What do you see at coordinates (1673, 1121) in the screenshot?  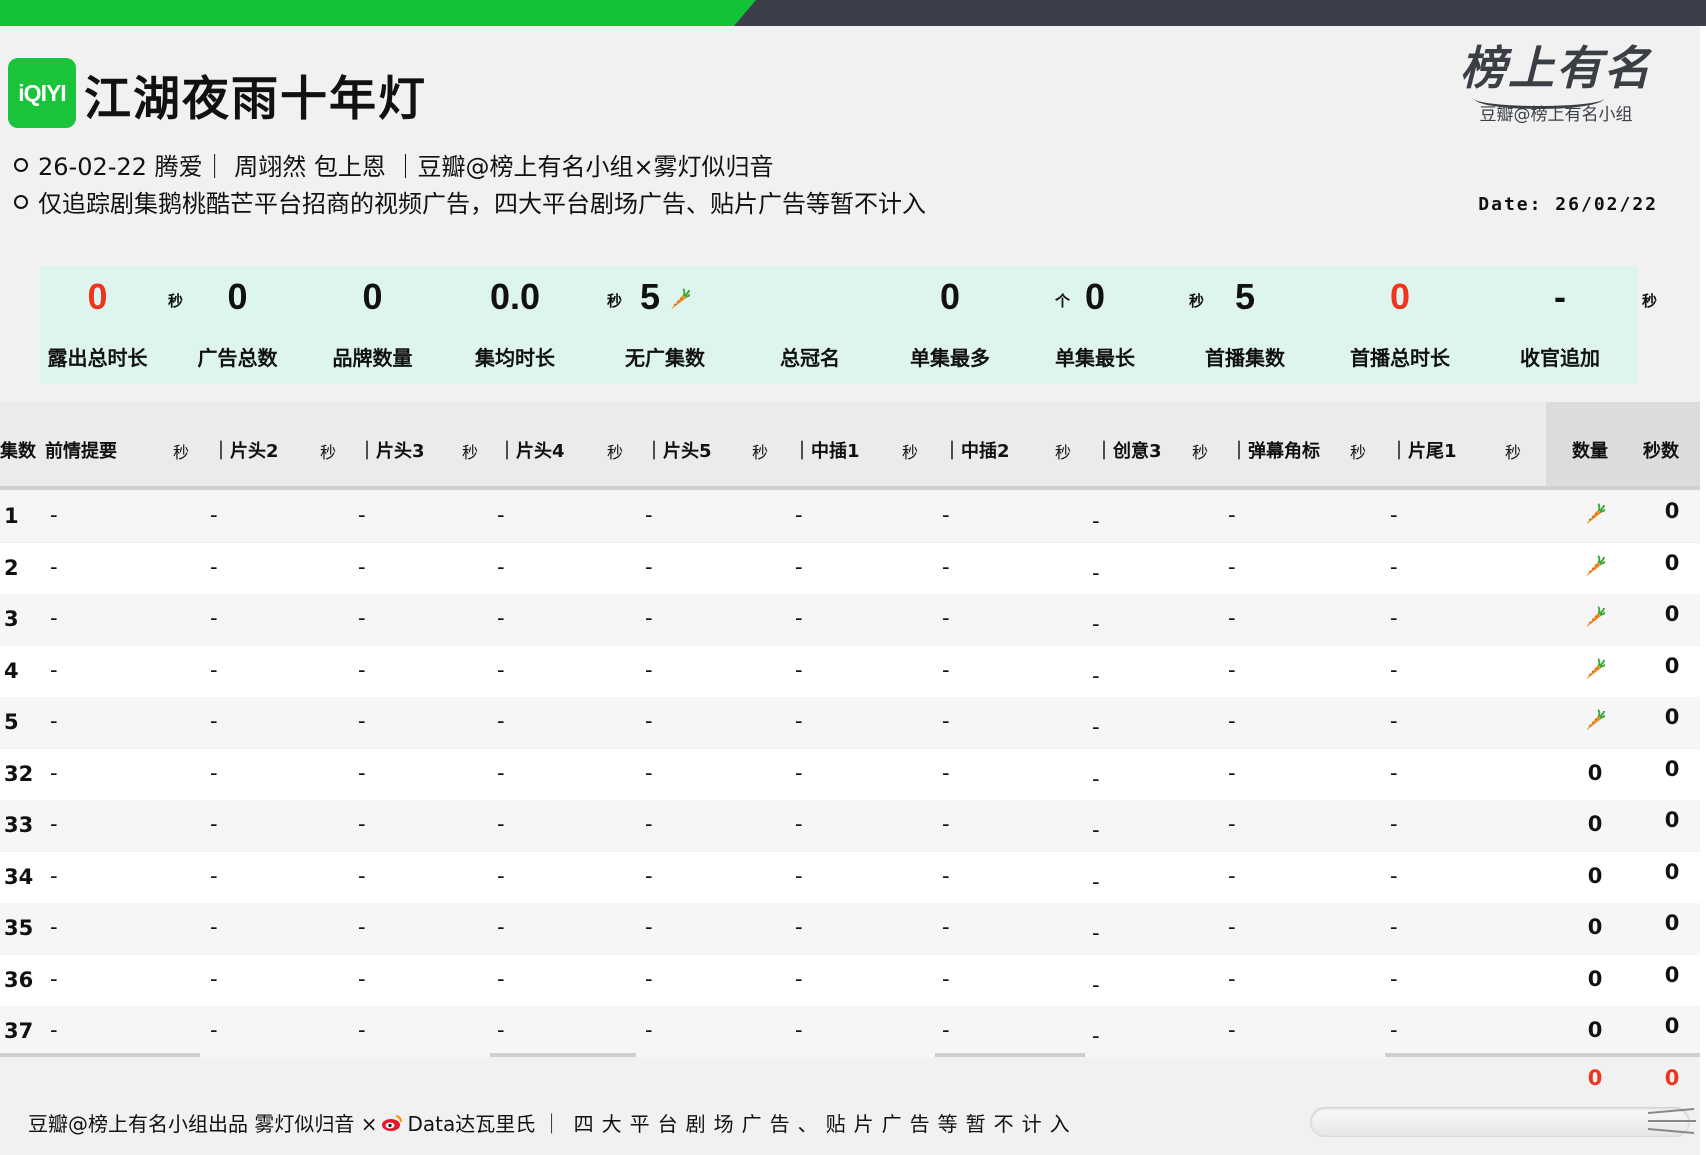 I see `menu-lines-icon` at bounding box center [1673, 1121].